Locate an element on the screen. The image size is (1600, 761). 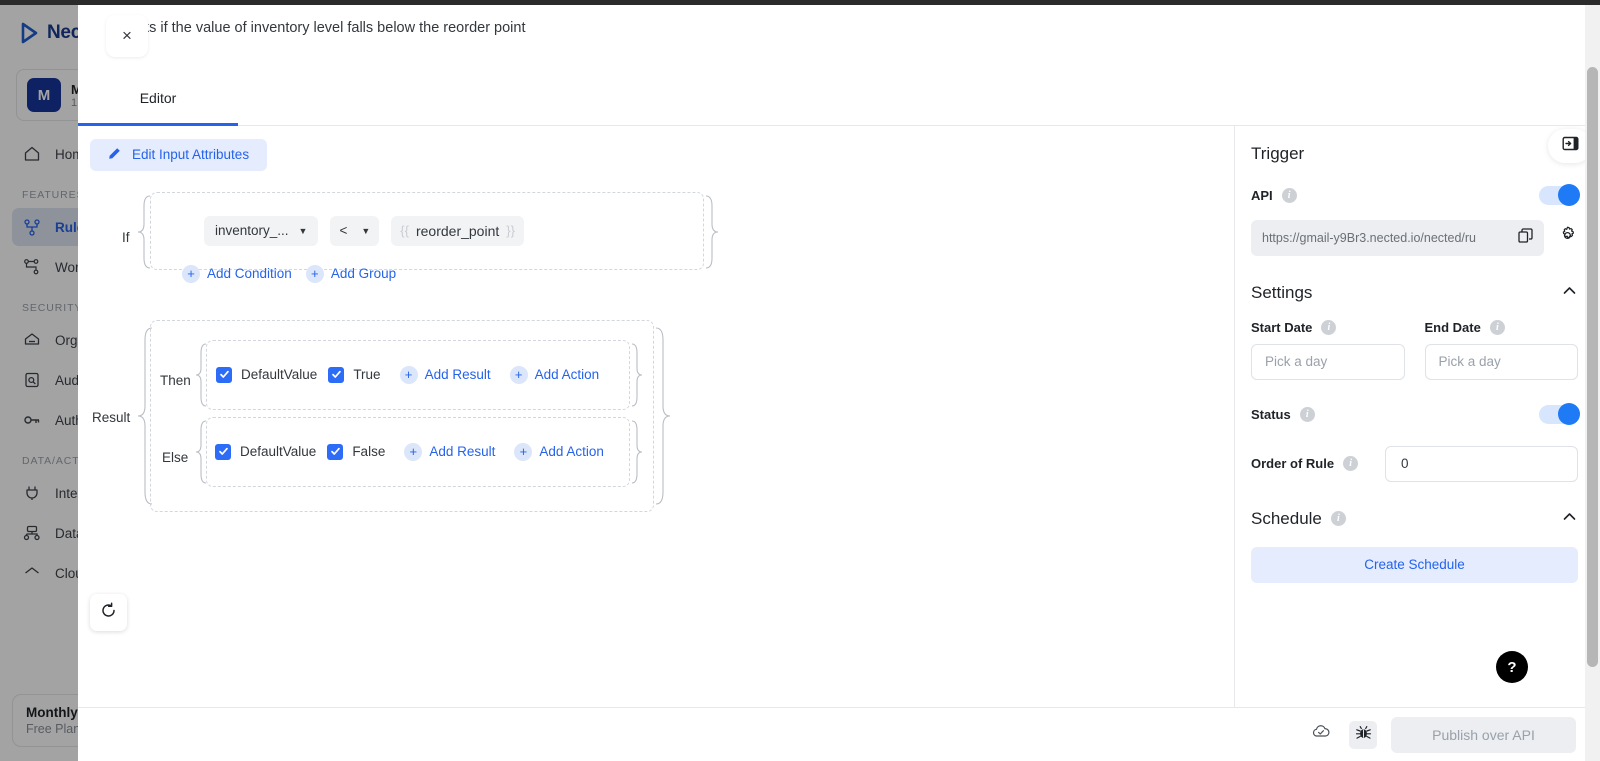
end-date-label: End Date is located at coordinates (1452, 327).